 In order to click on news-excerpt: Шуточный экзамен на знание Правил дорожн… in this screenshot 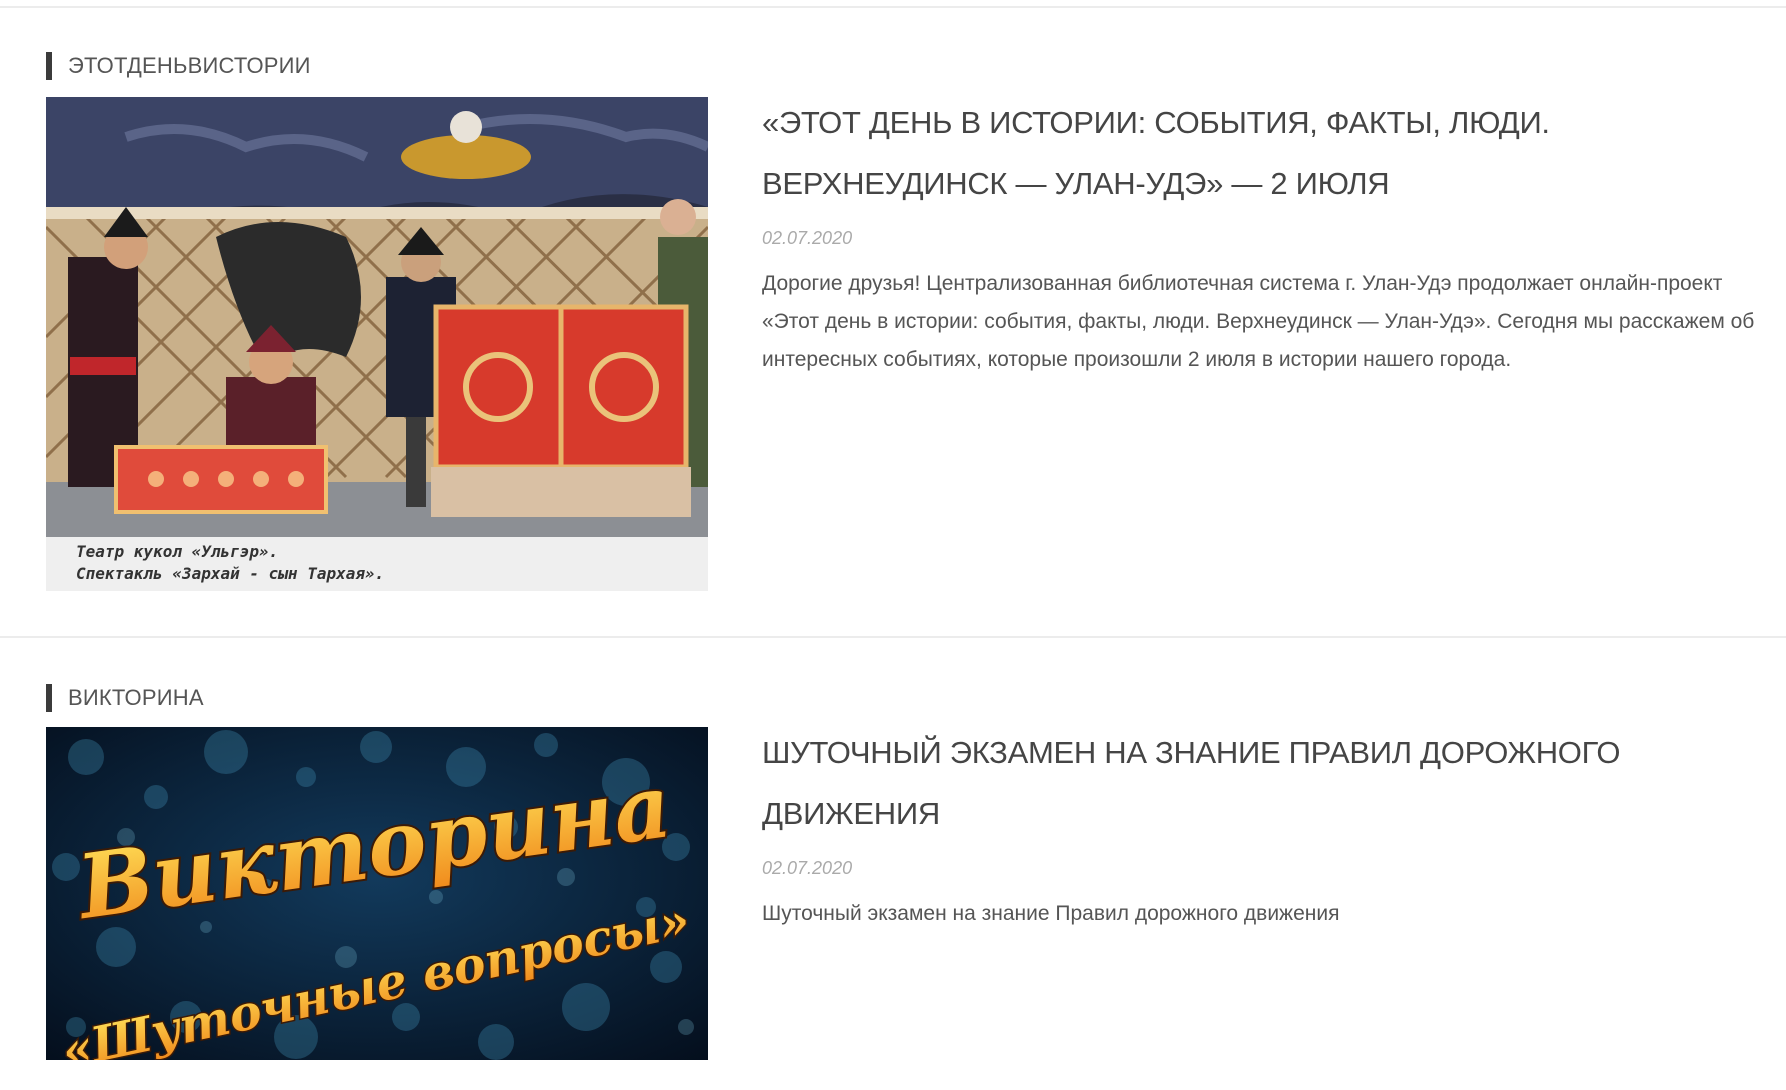, I will do `click(1051, 913)`.